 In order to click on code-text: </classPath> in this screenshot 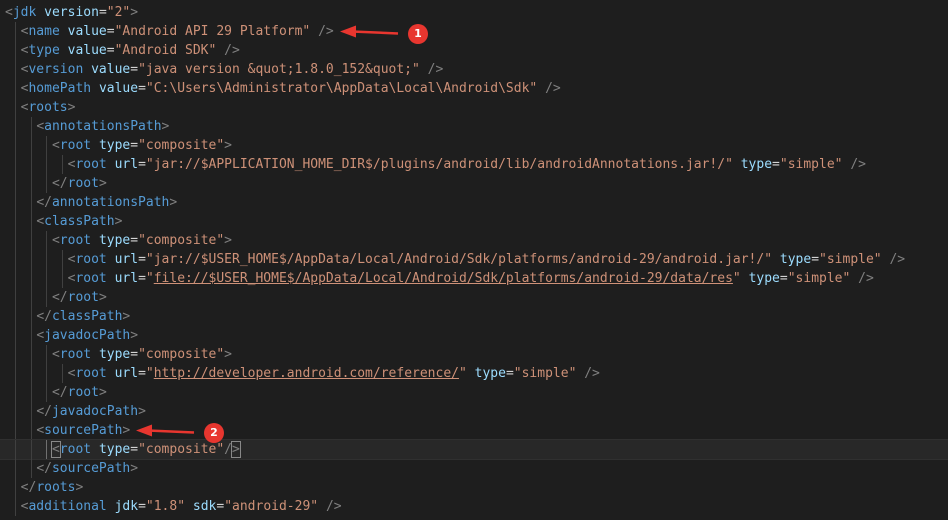, I will do `click(83, 316)`.